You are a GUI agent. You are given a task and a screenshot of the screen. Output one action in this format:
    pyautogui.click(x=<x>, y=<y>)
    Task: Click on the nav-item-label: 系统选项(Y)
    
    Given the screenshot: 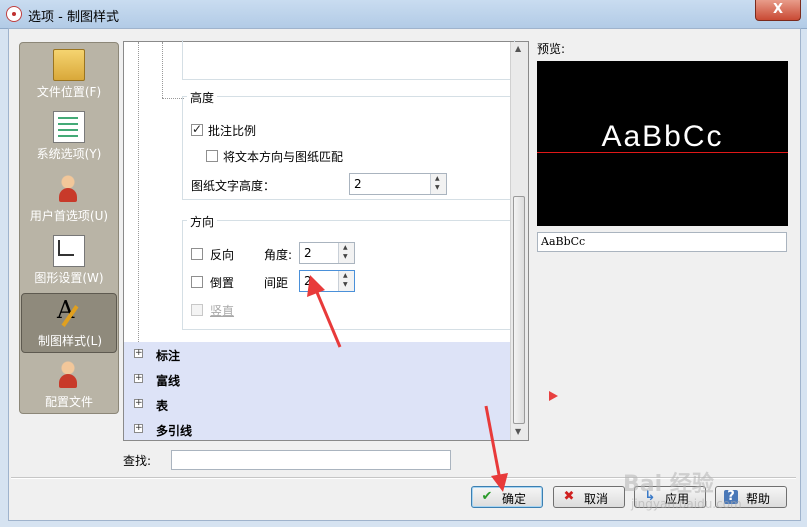 What is the action you would take?
    pyautogui.click(x=69, y=154)
    